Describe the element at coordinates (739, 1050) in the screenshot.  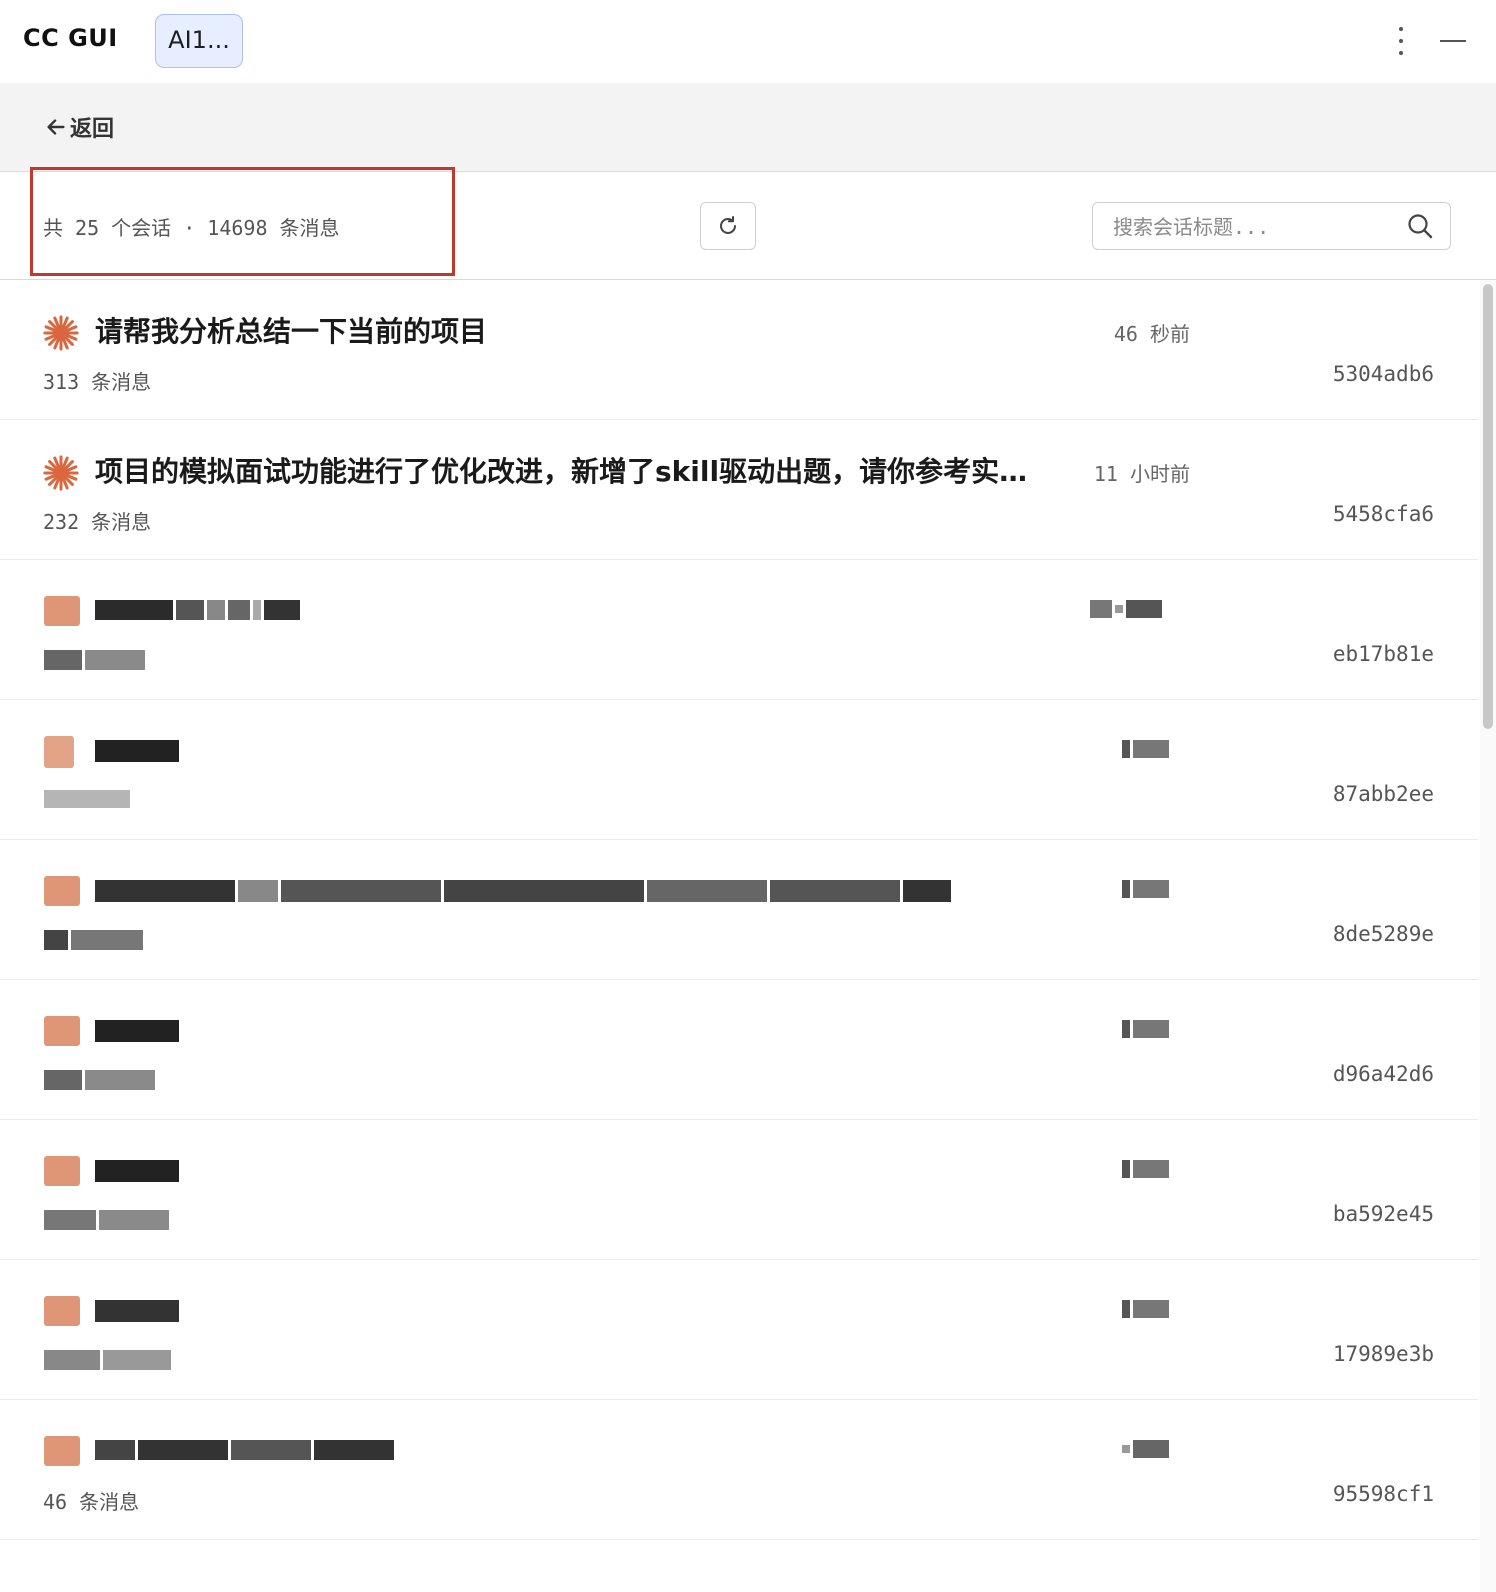
I see `session-row: d96a42d6` at that location.